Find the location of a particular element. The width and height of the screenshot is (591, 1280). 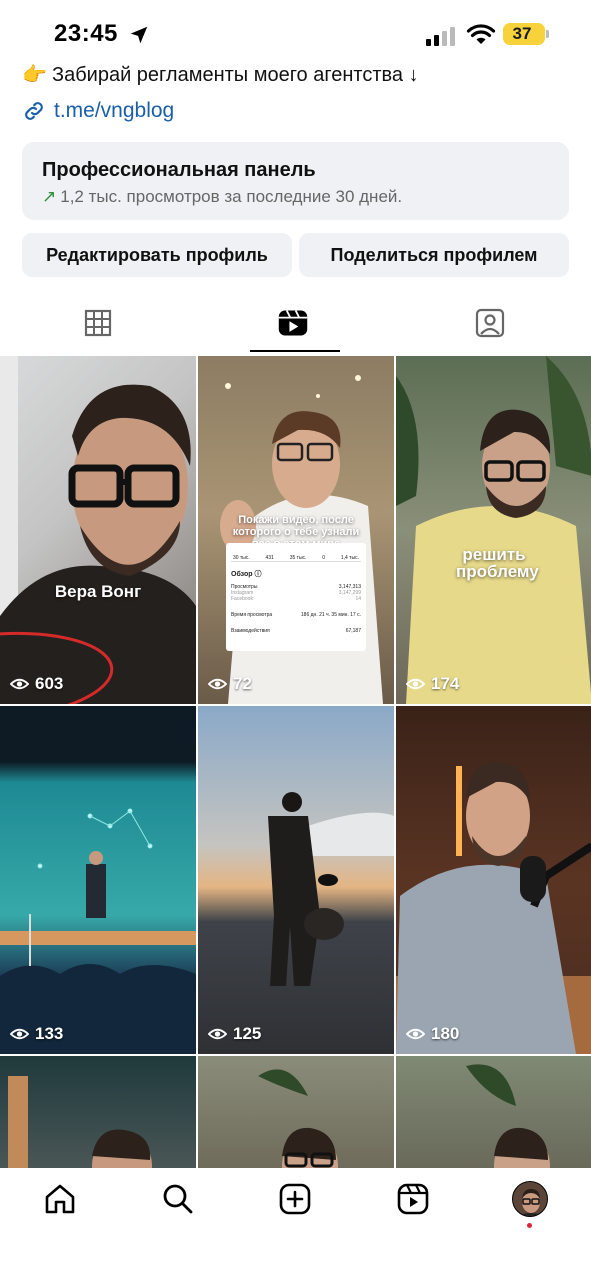

home-icon is located at coordinates (60, 1199).